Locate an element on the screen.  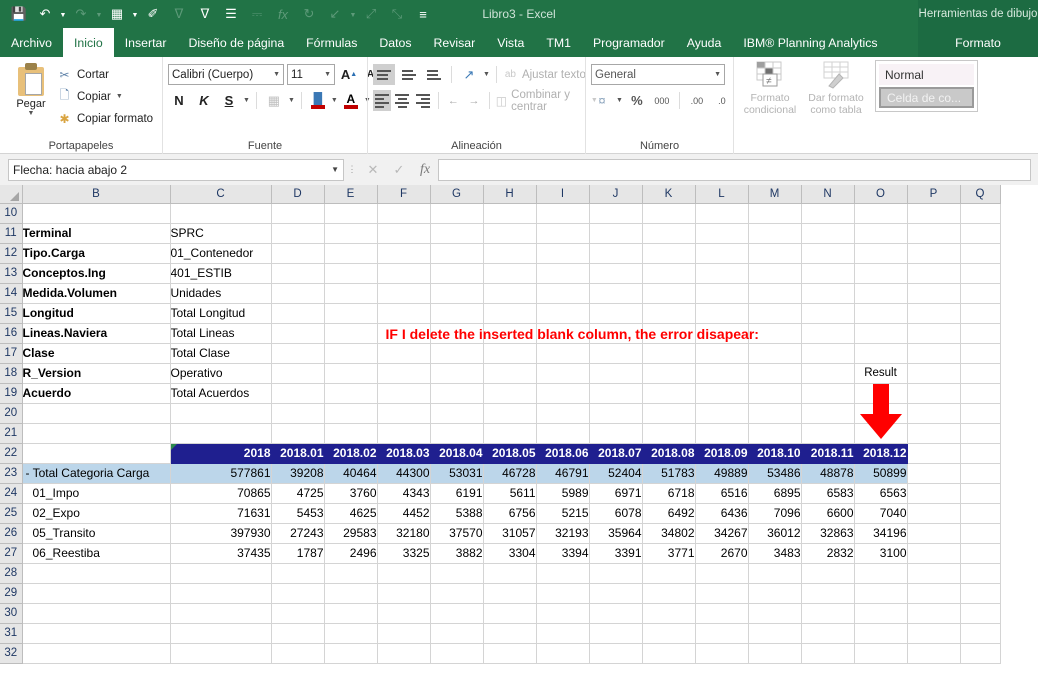
cell-C14: Unidades is located at coordinates (221, 293).